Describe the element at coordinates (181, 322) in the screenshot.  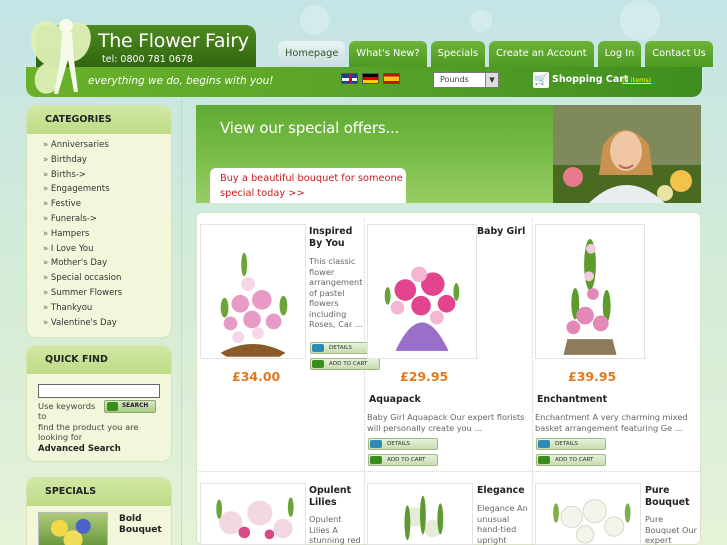
I see `sidebar-divider` at that location.